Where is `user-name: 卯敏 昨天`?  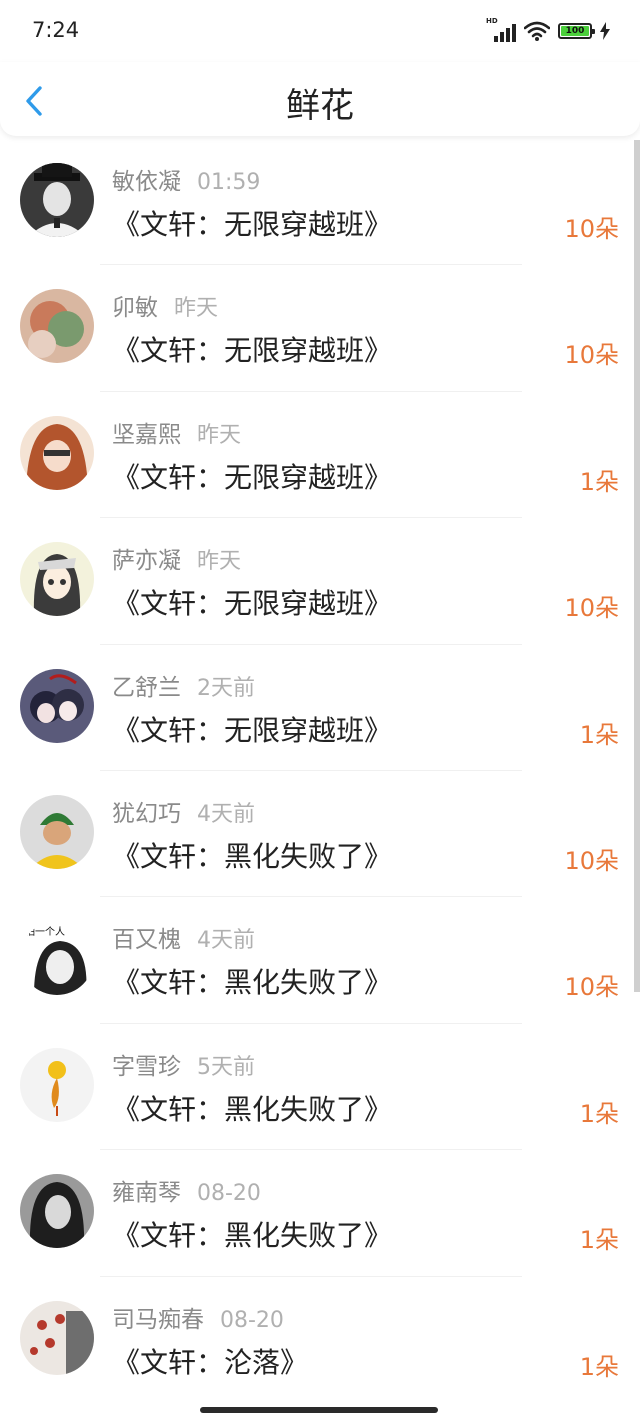
user-name: 卯敏 昨天 is located at coordinates (165, 308).